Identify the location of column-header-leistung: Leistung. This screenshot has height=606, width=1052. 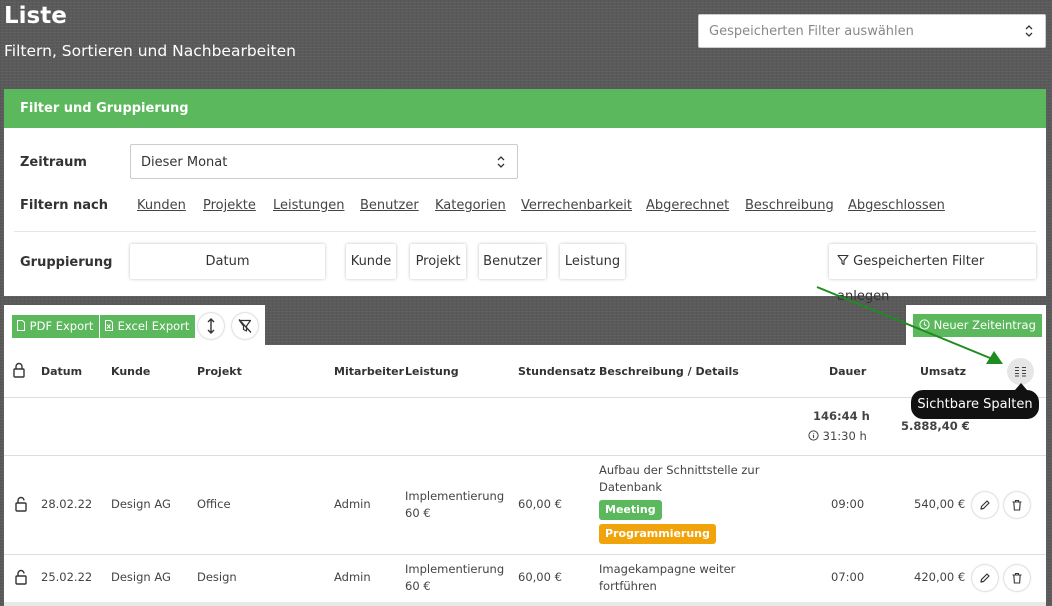
(432, 371).